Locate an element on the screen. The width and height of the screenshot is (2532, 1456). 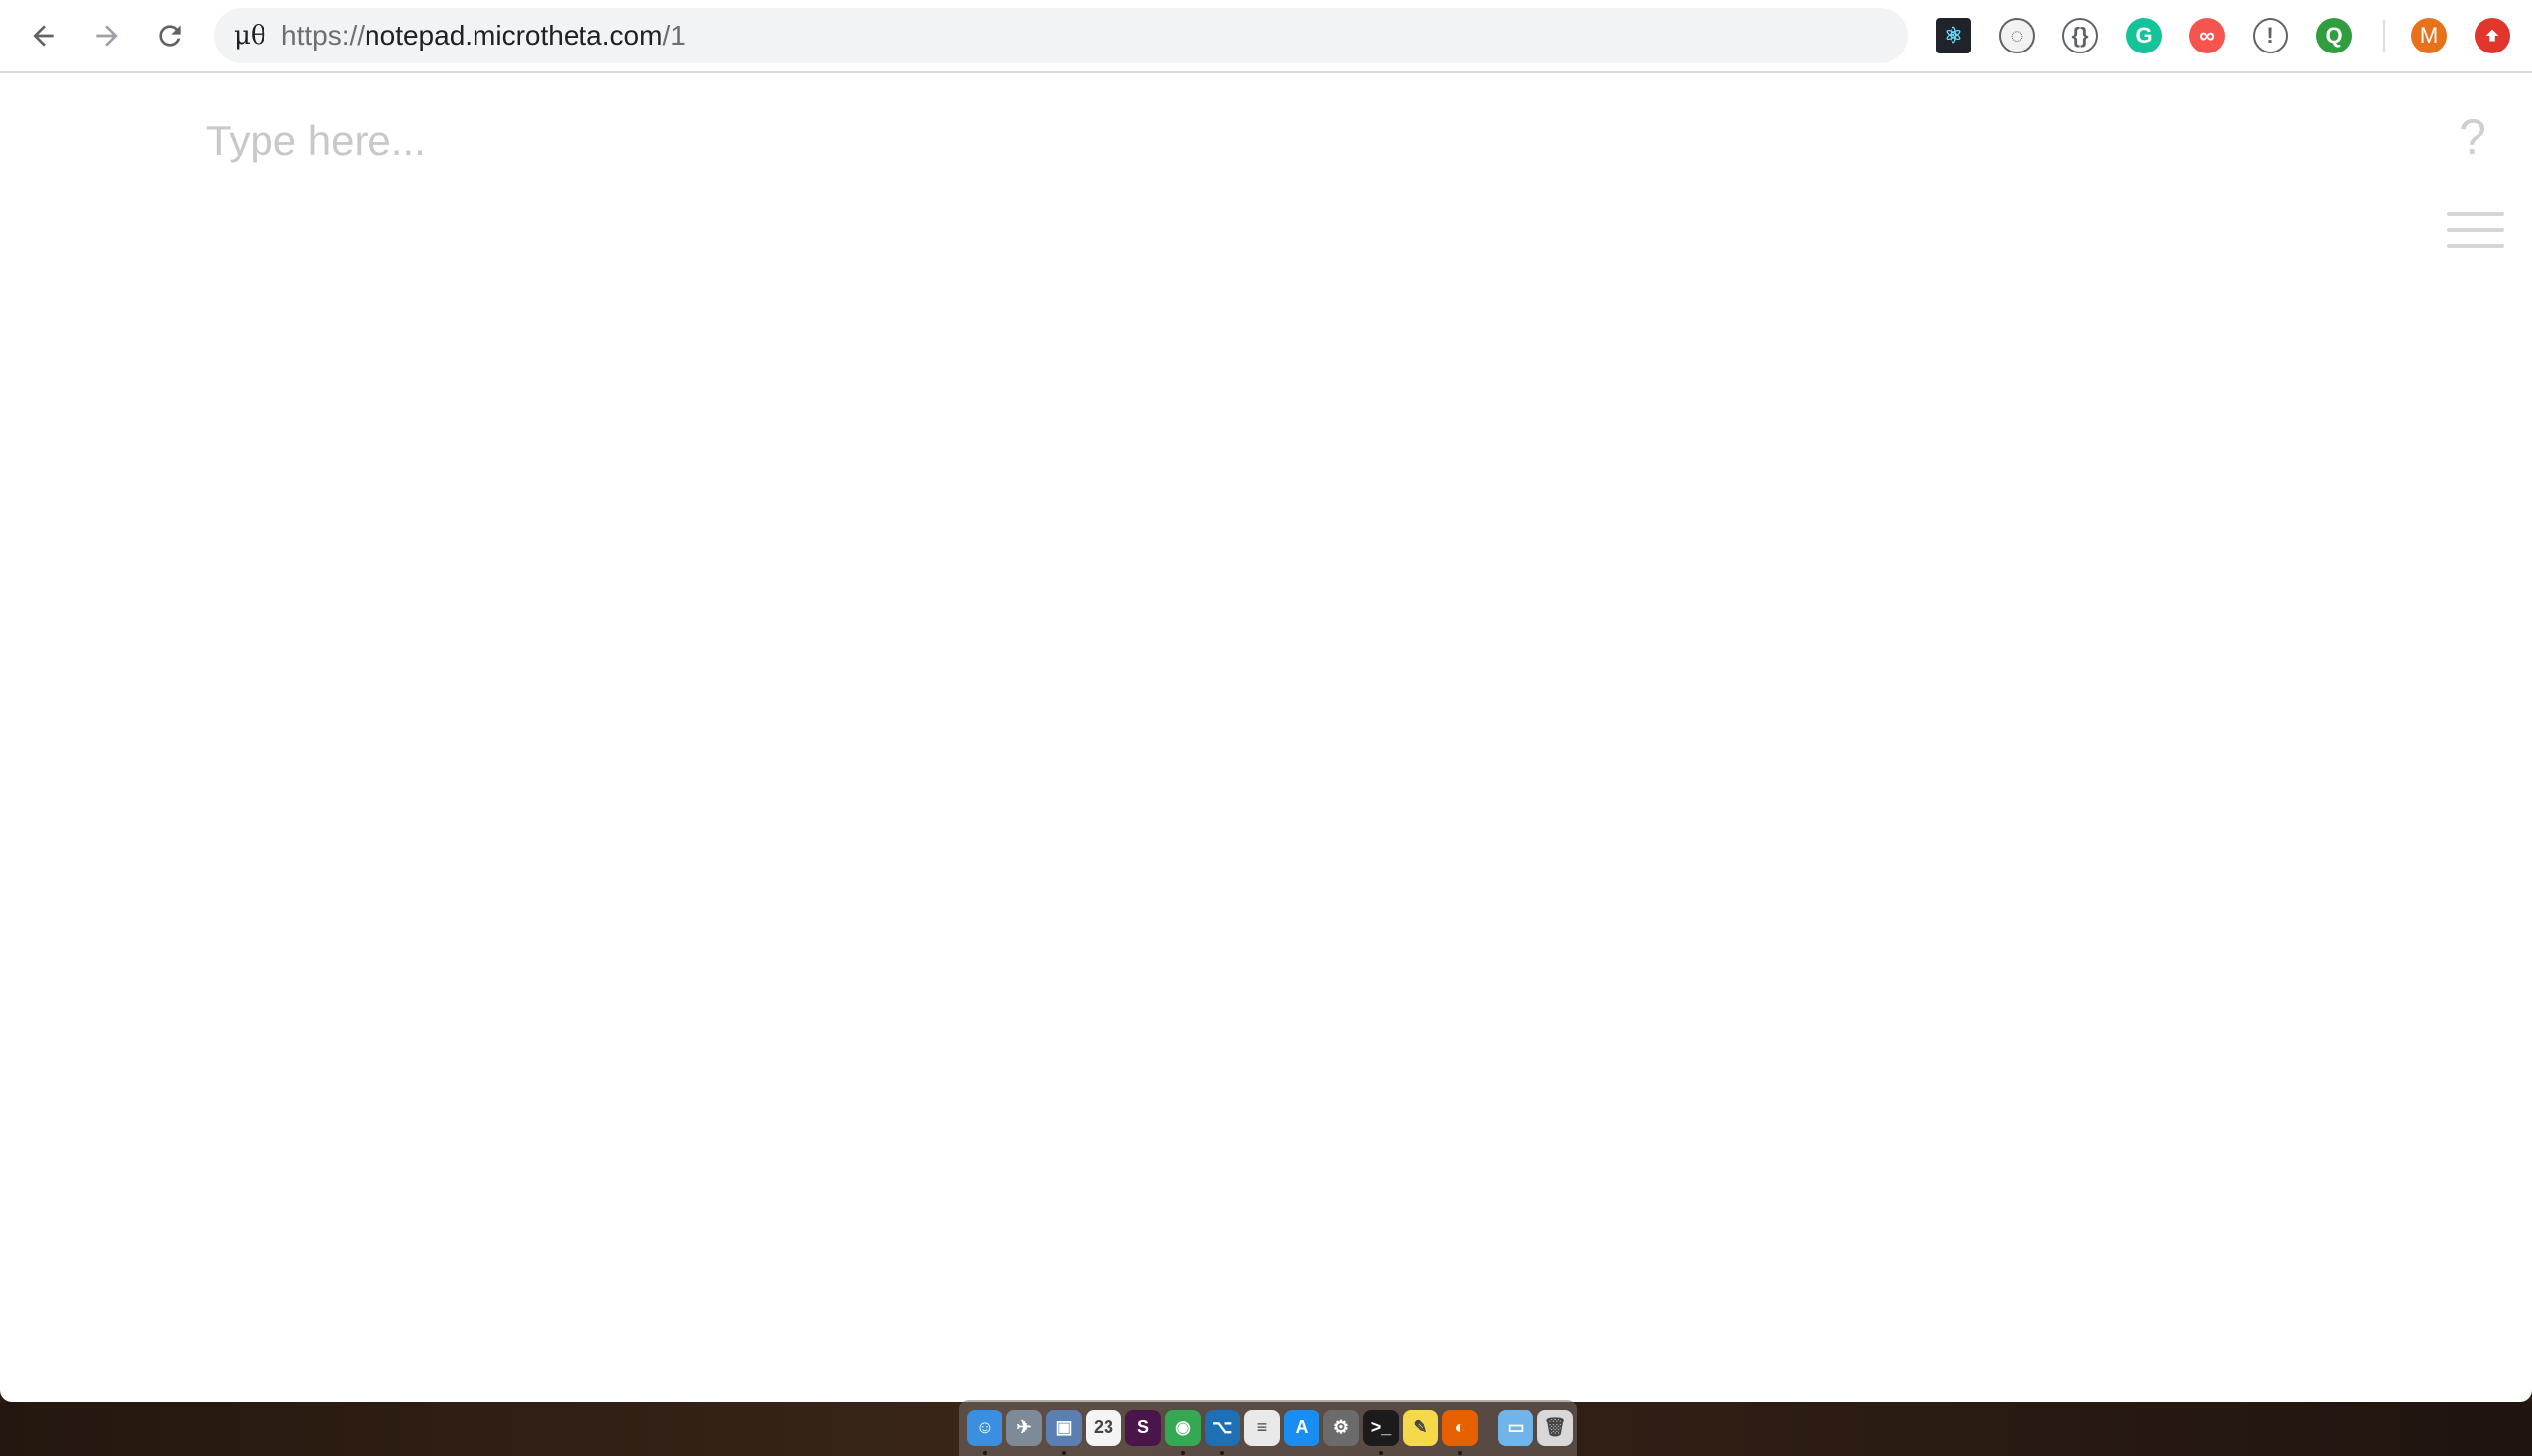
dock-glyph: ⚙ is located at coordinates (1341, 1427).